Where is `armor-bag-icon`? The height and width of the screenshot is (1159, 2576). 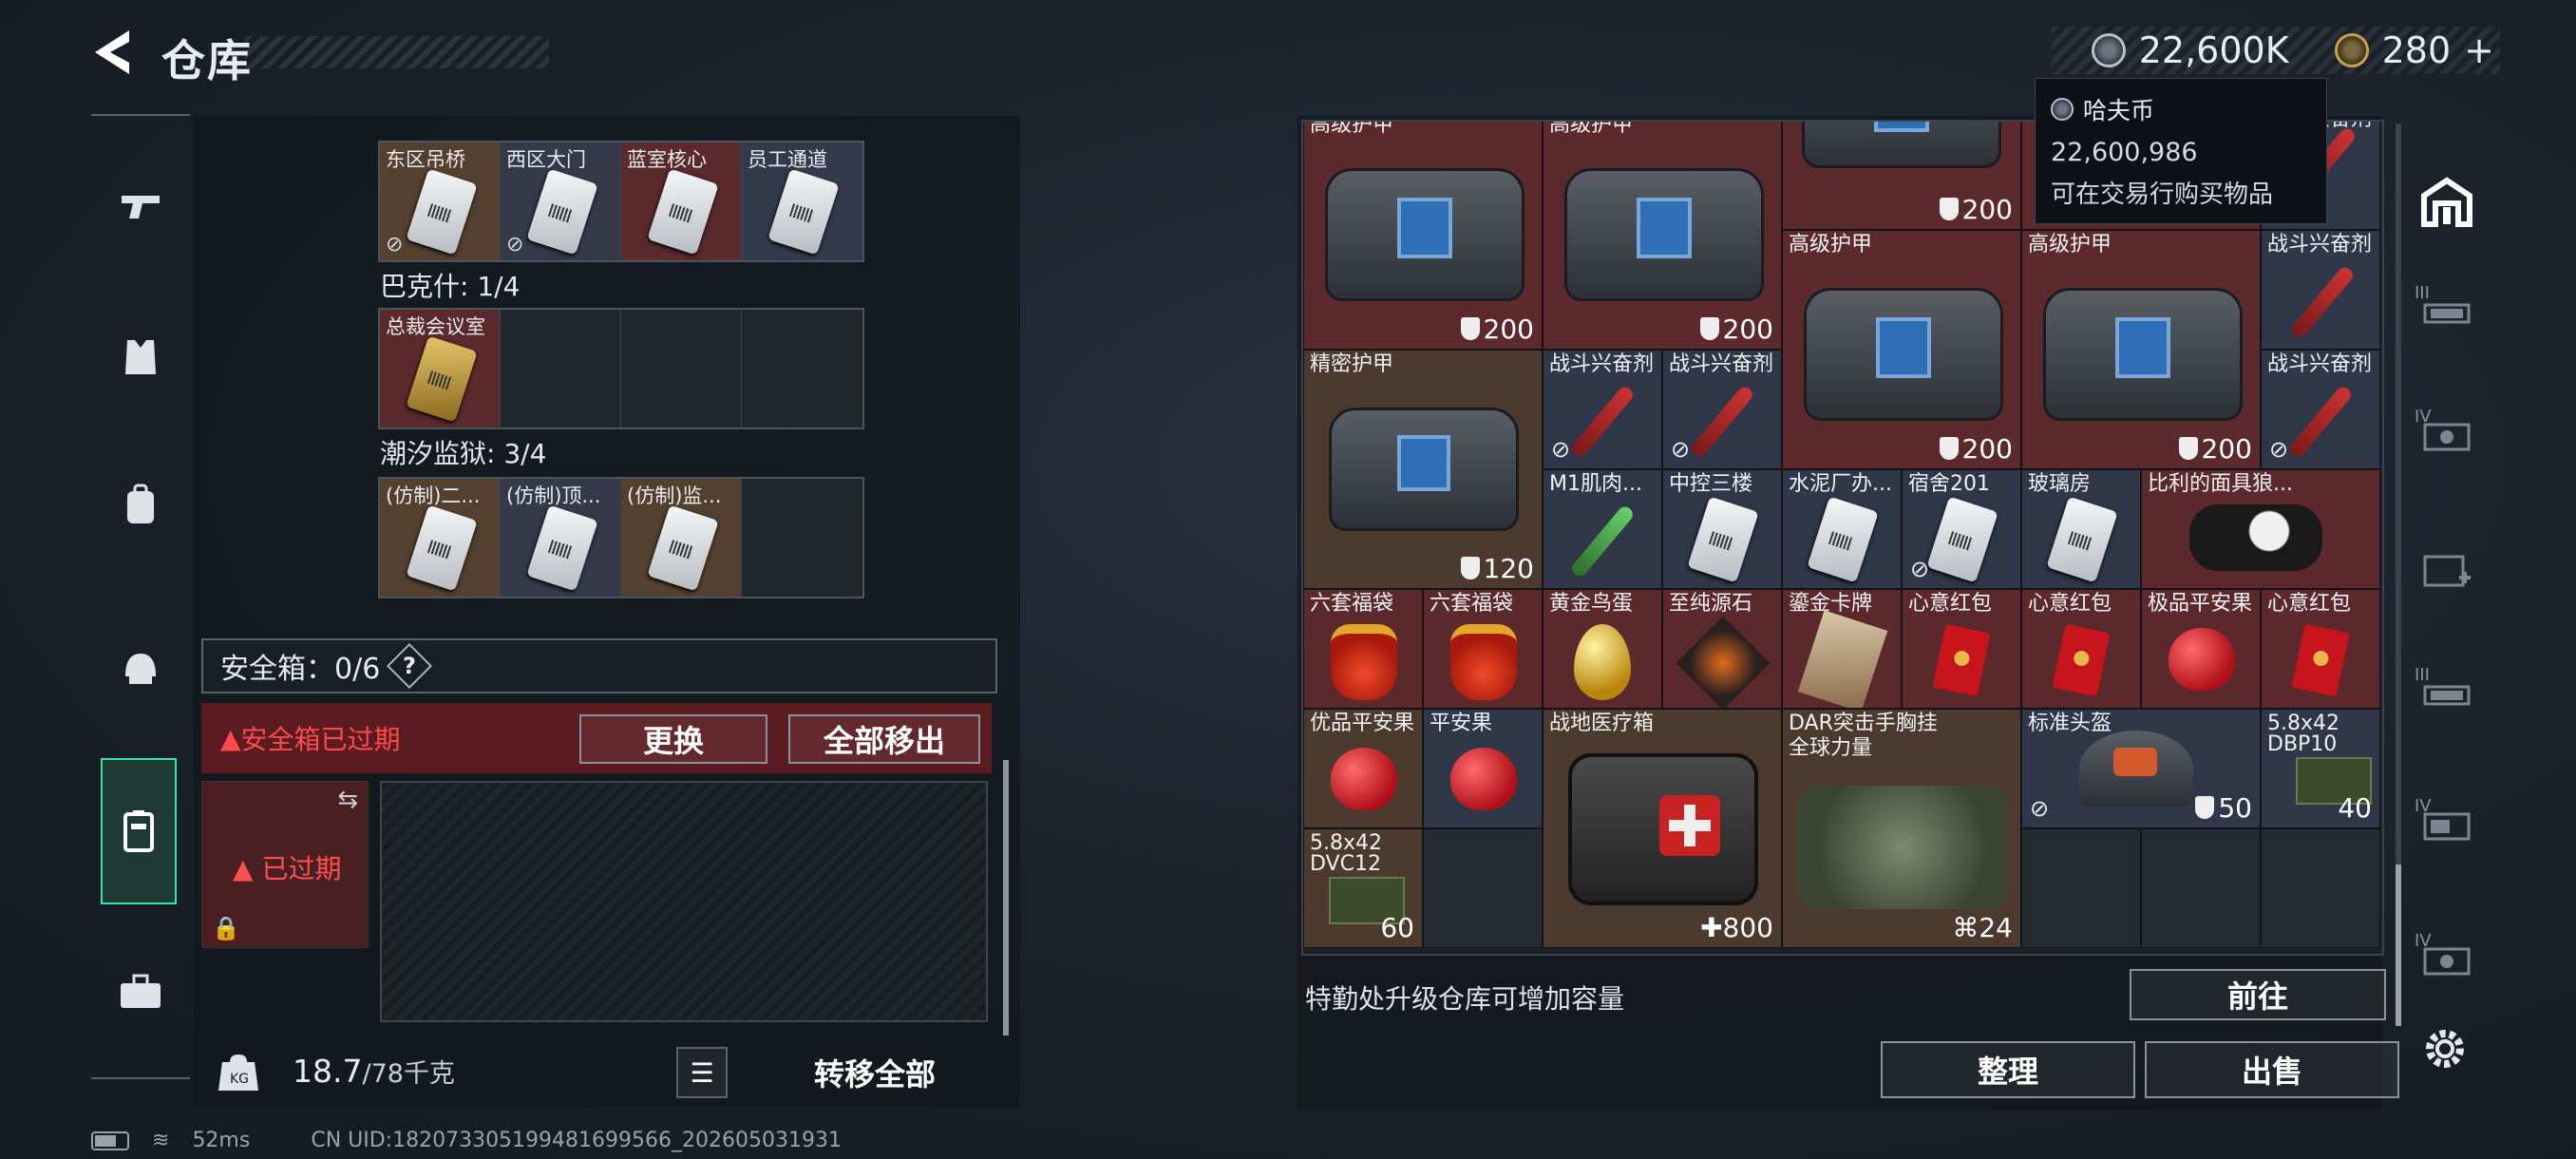 armor-bag-icon is located at coordinates (1664, 234).